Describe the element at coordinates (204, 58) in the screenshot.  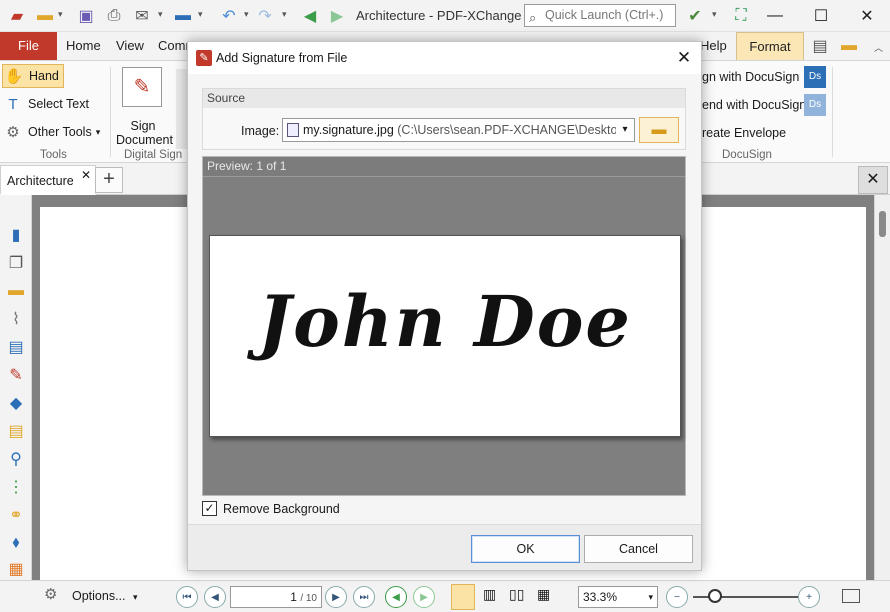
I see `app-icon: ✎` at that location.